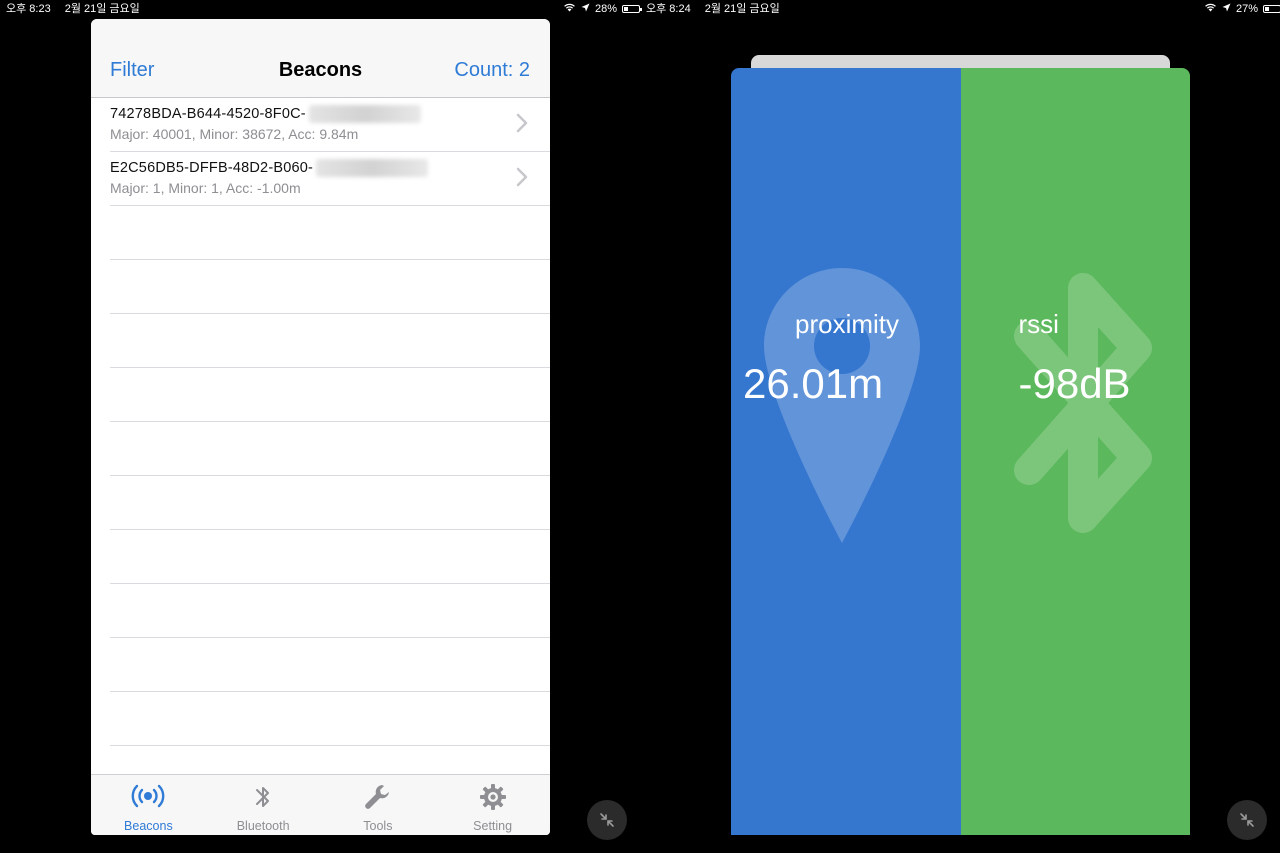  What do you see at coordinates (263, 826) in the screenshot?
I see `tab-label: Bluetooth` at bounding box center [263, 826].